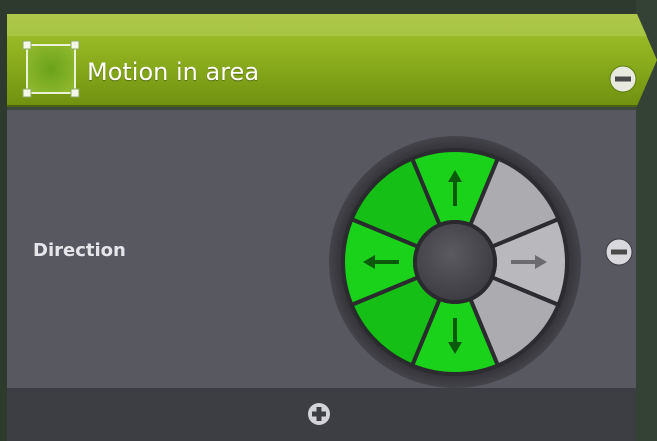 The width and height of the screenshot is (657, 441). I want to click on area-selection-icon, so click(51, 69).